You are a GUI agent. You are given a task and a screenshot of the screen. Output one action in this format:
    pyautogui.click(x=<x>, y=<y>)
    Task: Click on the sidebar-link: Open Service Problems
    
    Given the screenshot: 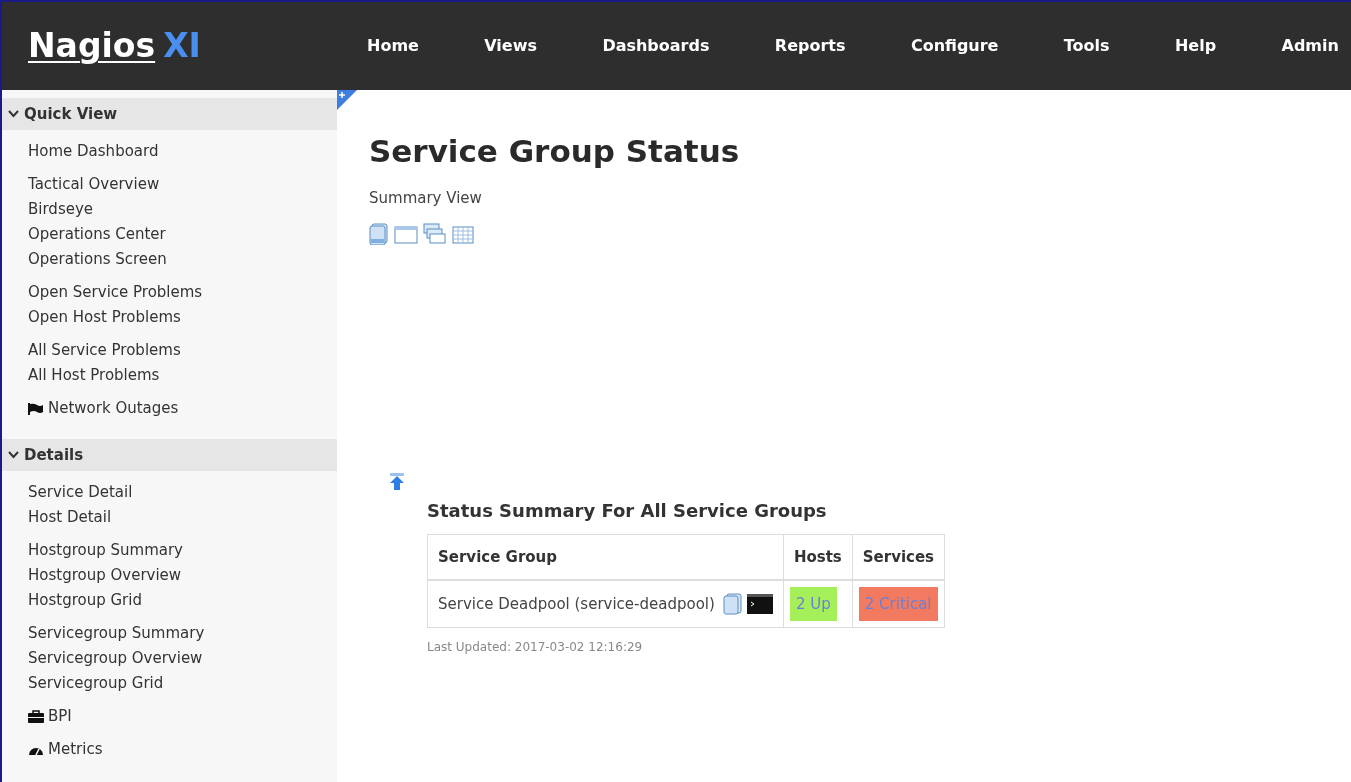 What is the action you would take?
    pyautogui.click(x=115, y=292)
    